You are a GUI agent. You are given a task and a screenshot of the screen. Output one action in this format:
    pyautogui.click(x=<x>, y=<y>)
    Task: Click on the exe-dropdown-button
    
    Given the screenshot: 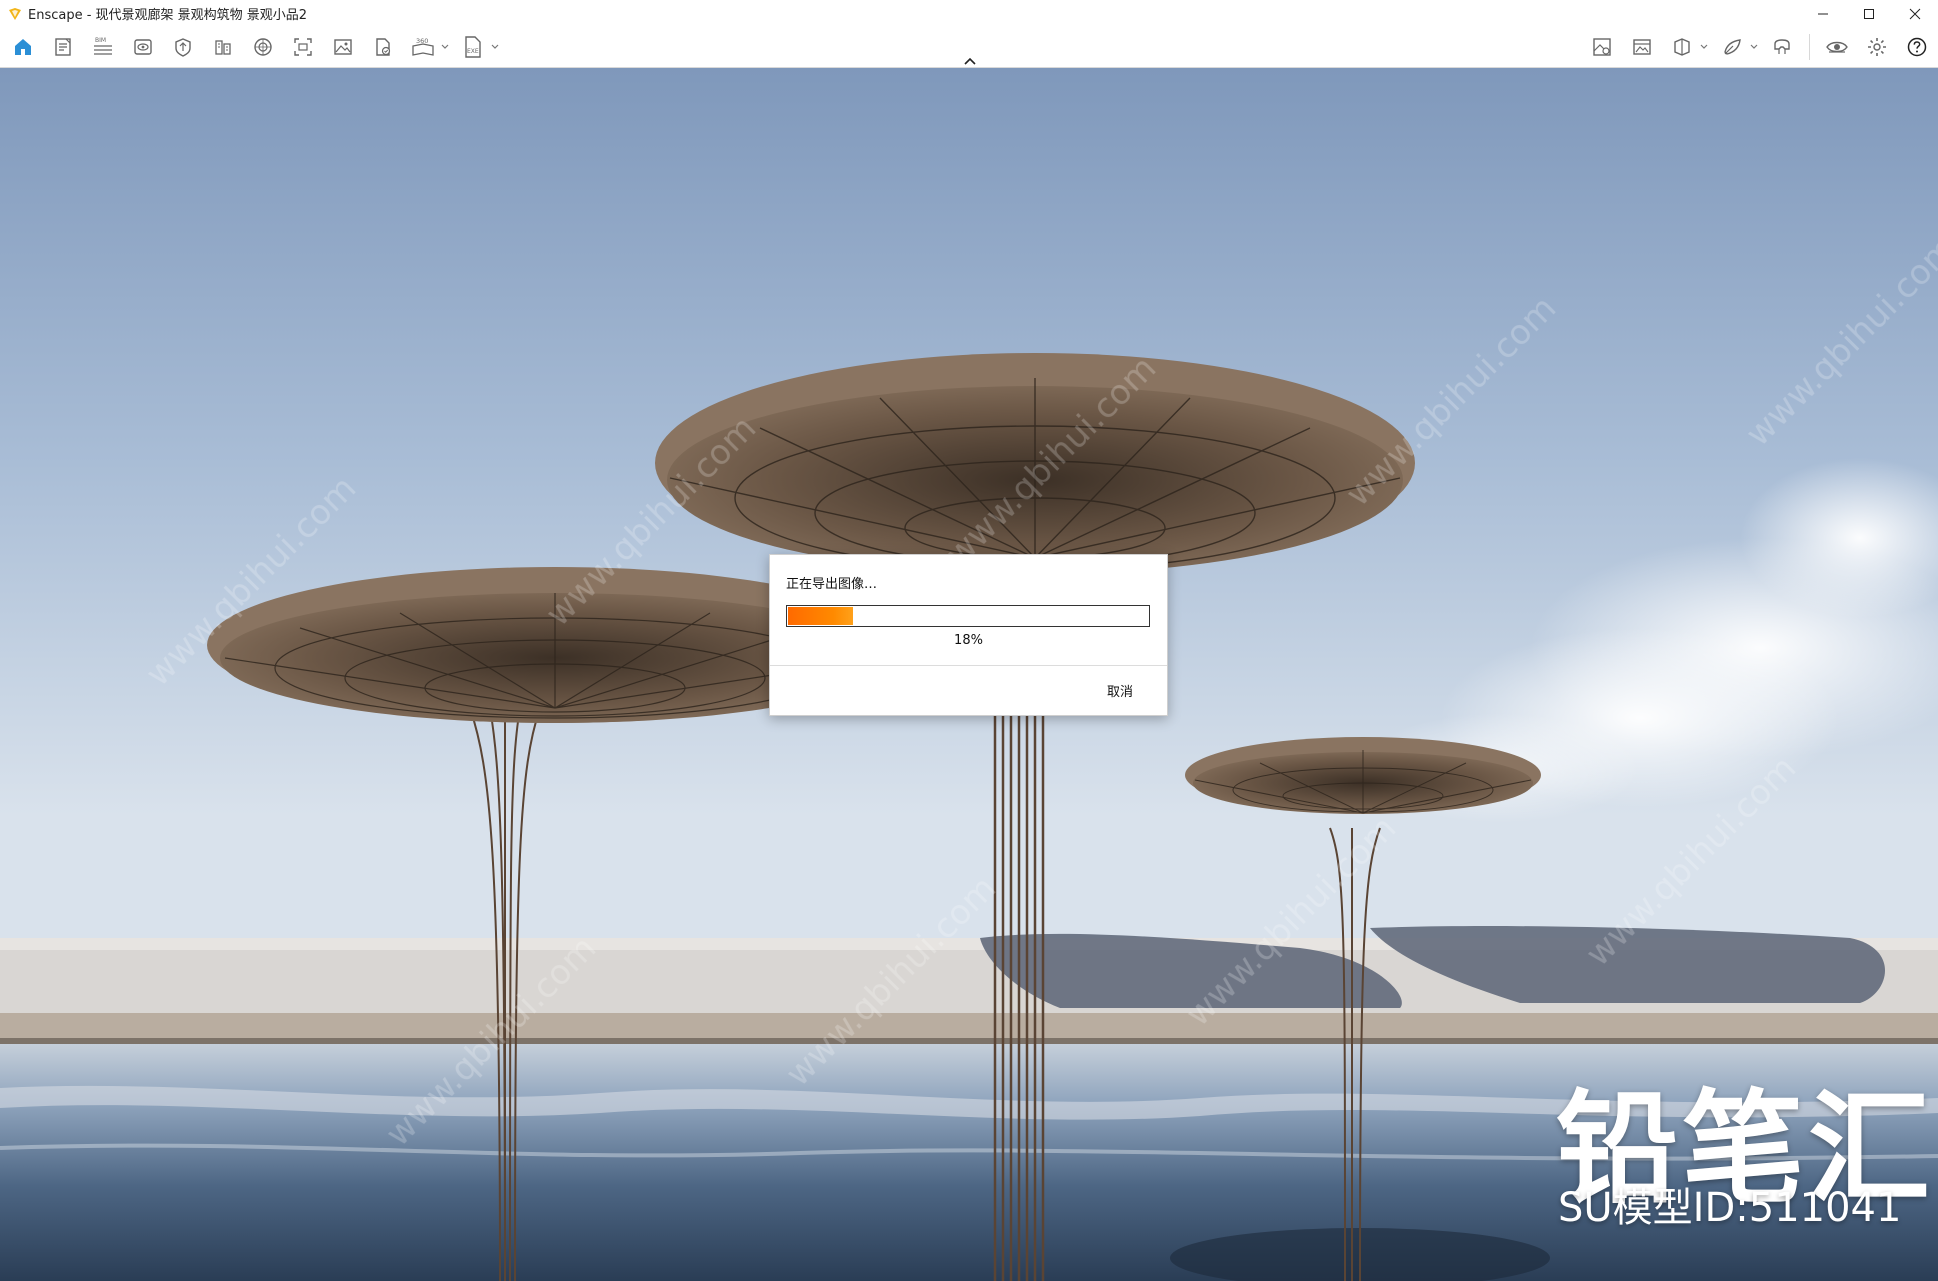 What is the action you would take?
    pyautogui.click(x=495, y=47)
    